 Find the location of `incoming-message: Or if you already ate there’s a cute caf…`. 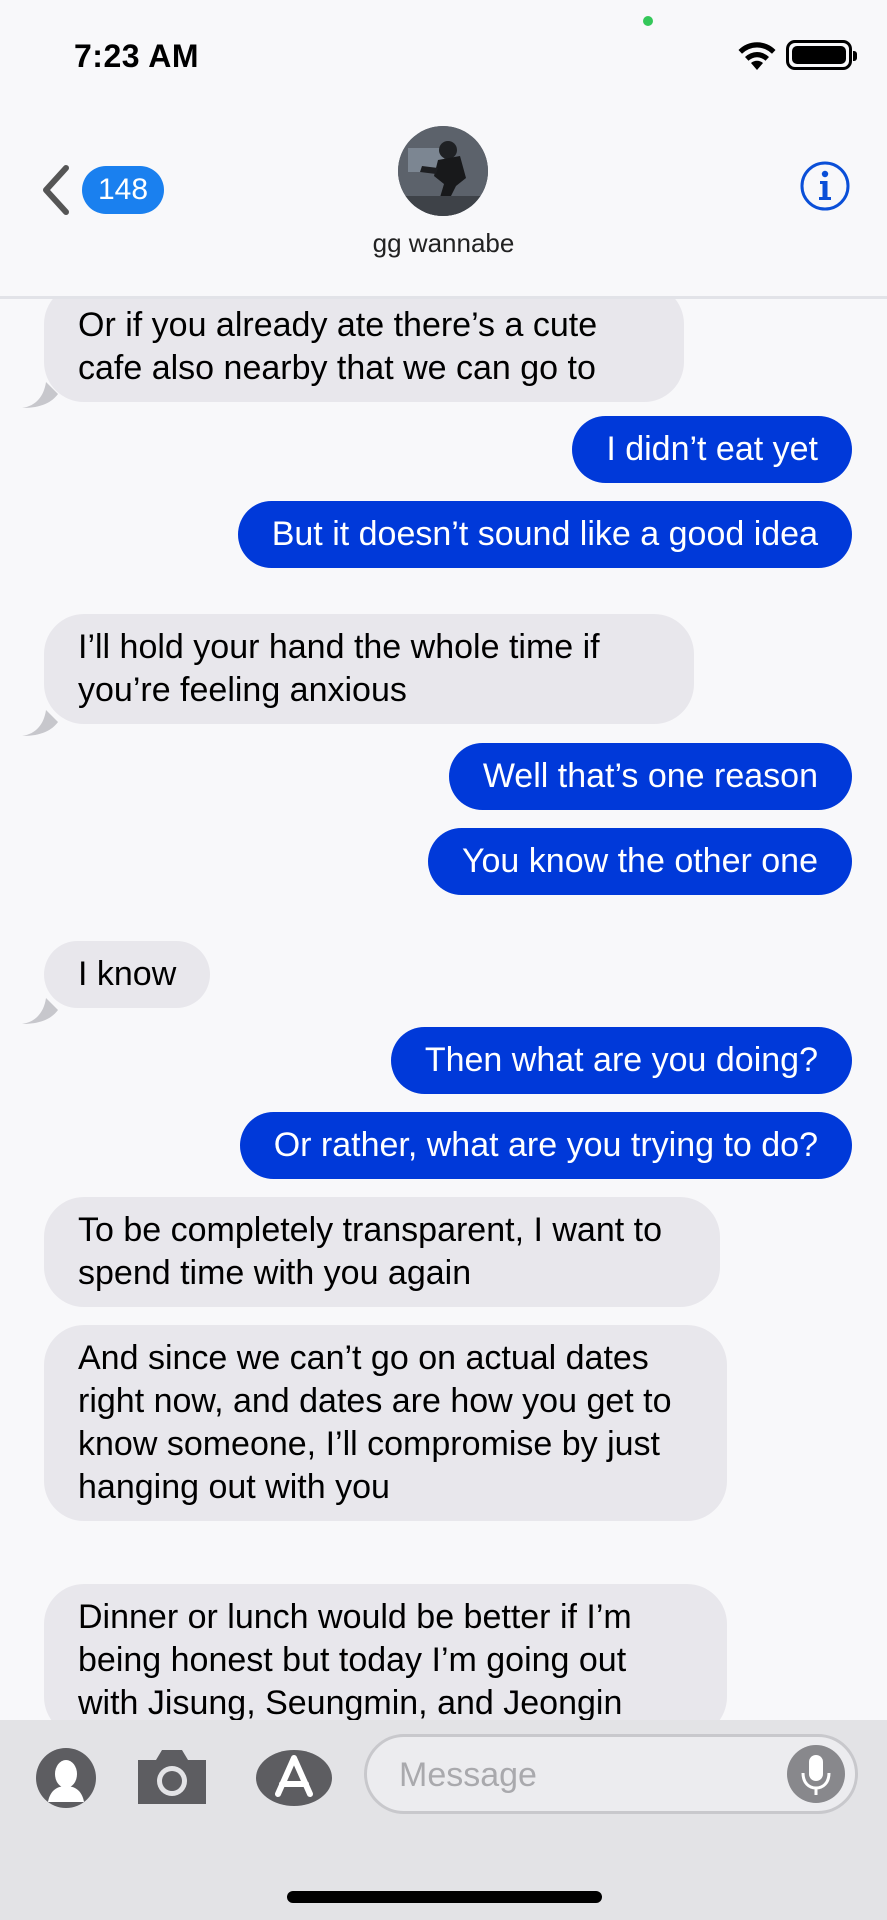

incoming-message: Or if you already ate there’s a cute caf… is located at coordinates (364, 349).